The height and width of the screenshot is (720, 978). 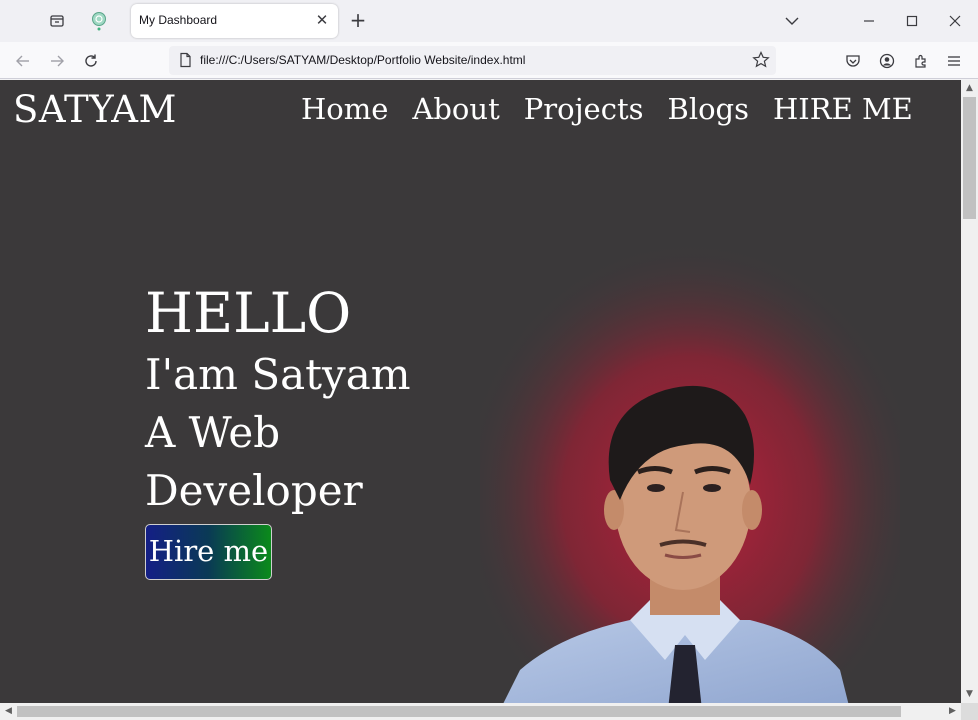 I want to click on hire-me-button: Hire me, so click(x=208, y=552).